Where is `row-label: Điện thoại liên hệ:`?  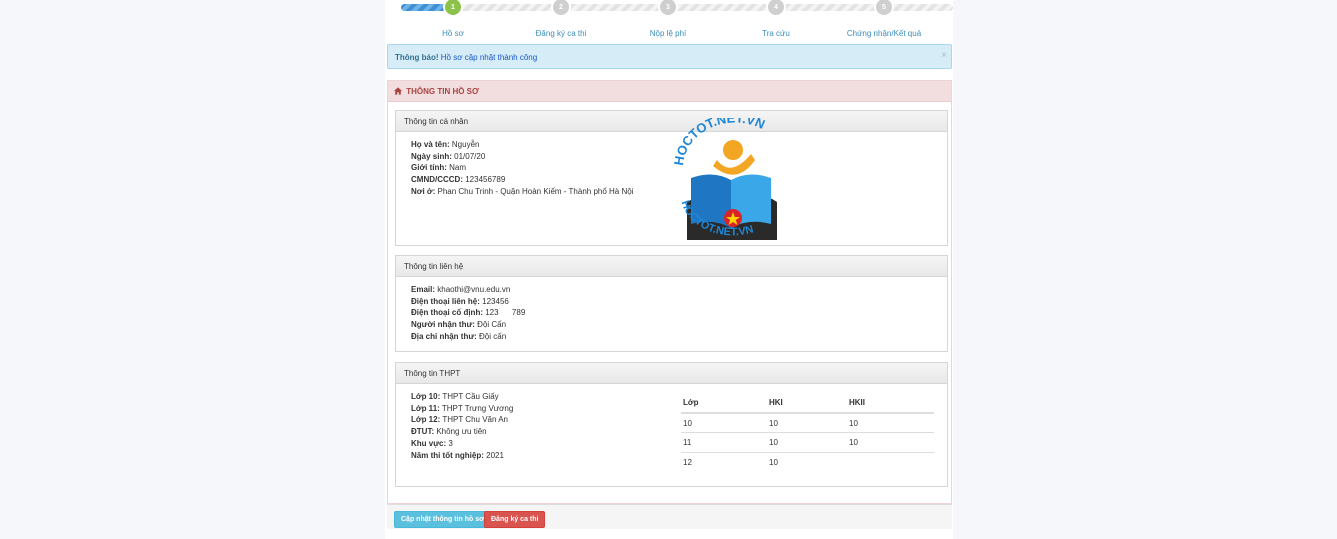 row-label: Điện thoại liên hệ: is located at coordinates (445, 301).